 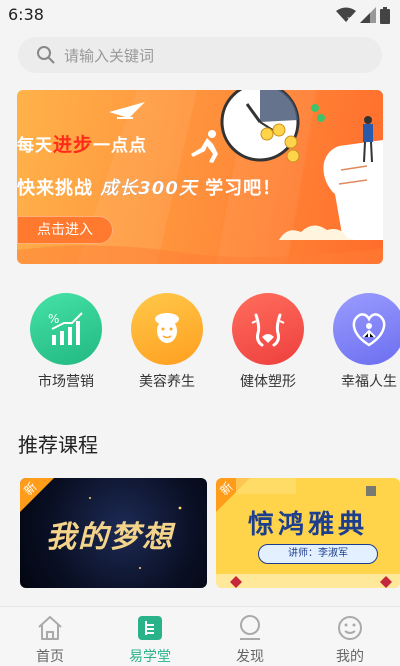 What do you see at coordinates (110, 537) in the screenshot?
I see `course-title: 我的梦想` at bounding box center [110, 537].